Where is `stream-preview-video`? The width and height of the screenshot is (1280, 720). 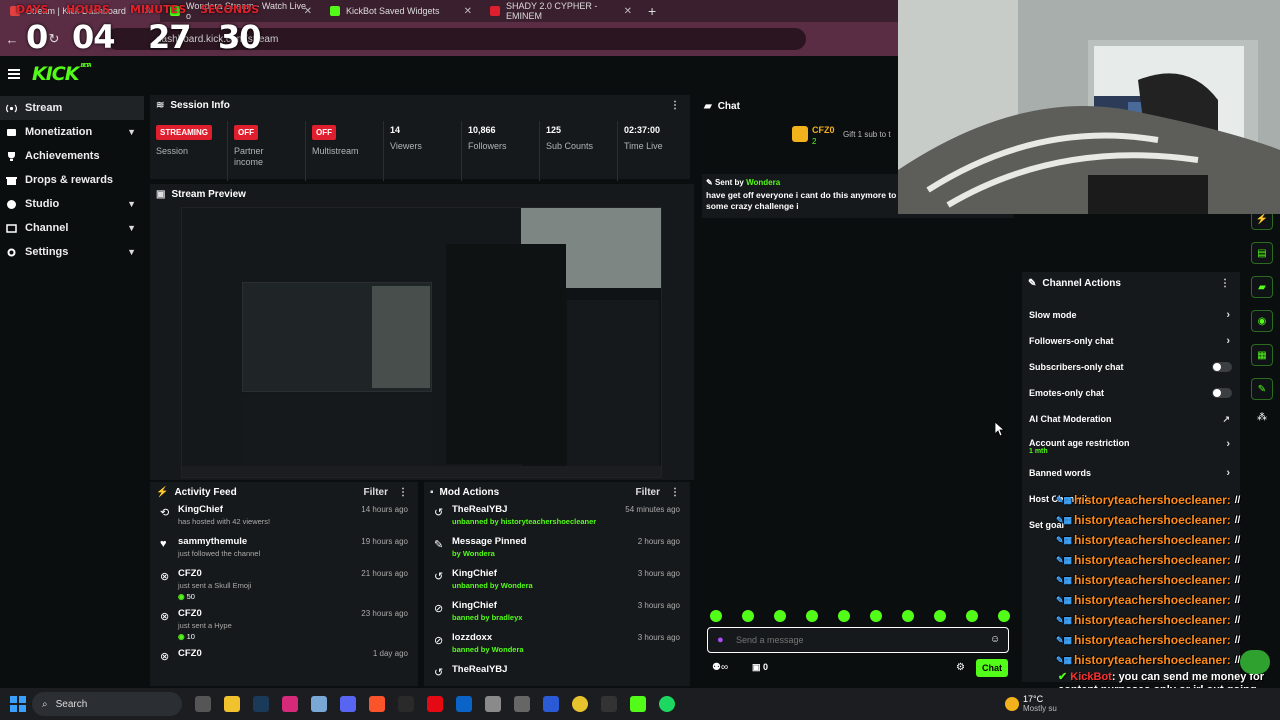
stream-preview-video is located at coordinates (421, 342).